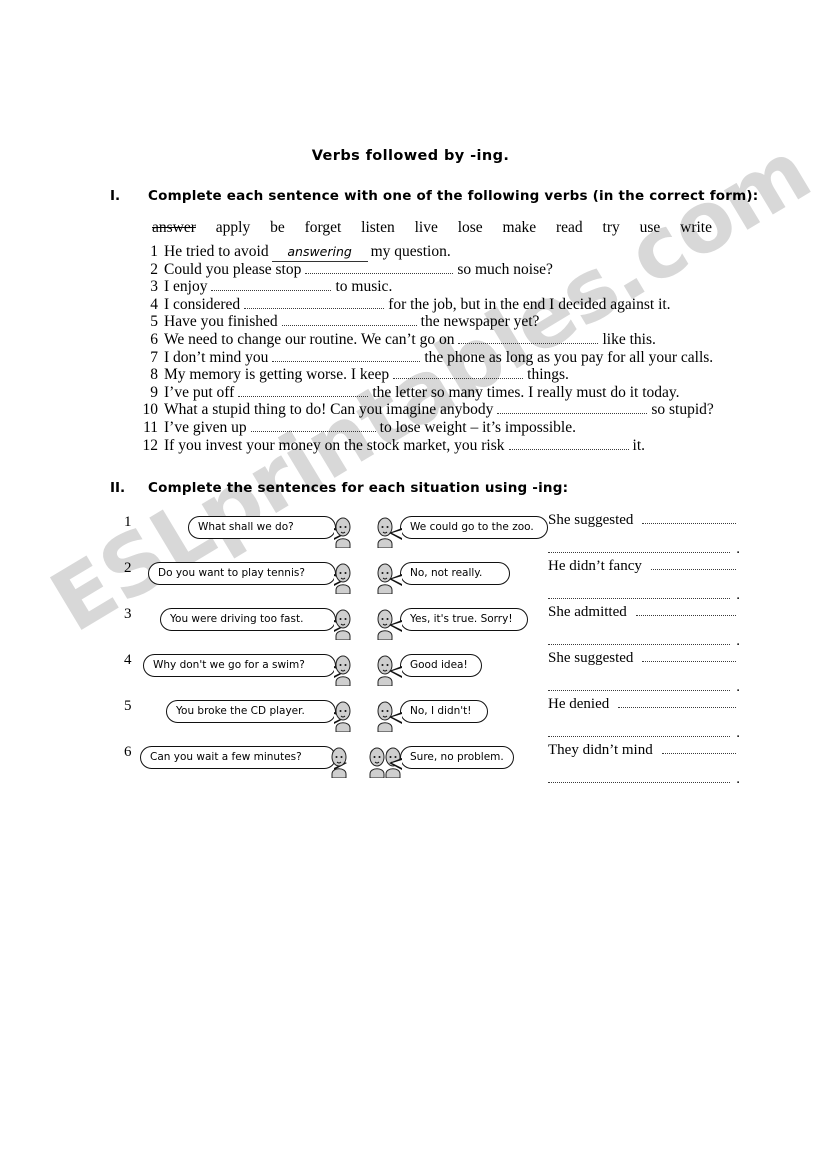  What do you see at coordinates (233, 227) in the screenshot?
I see `word-bank-item: apply` at bounding box center [233, 227].